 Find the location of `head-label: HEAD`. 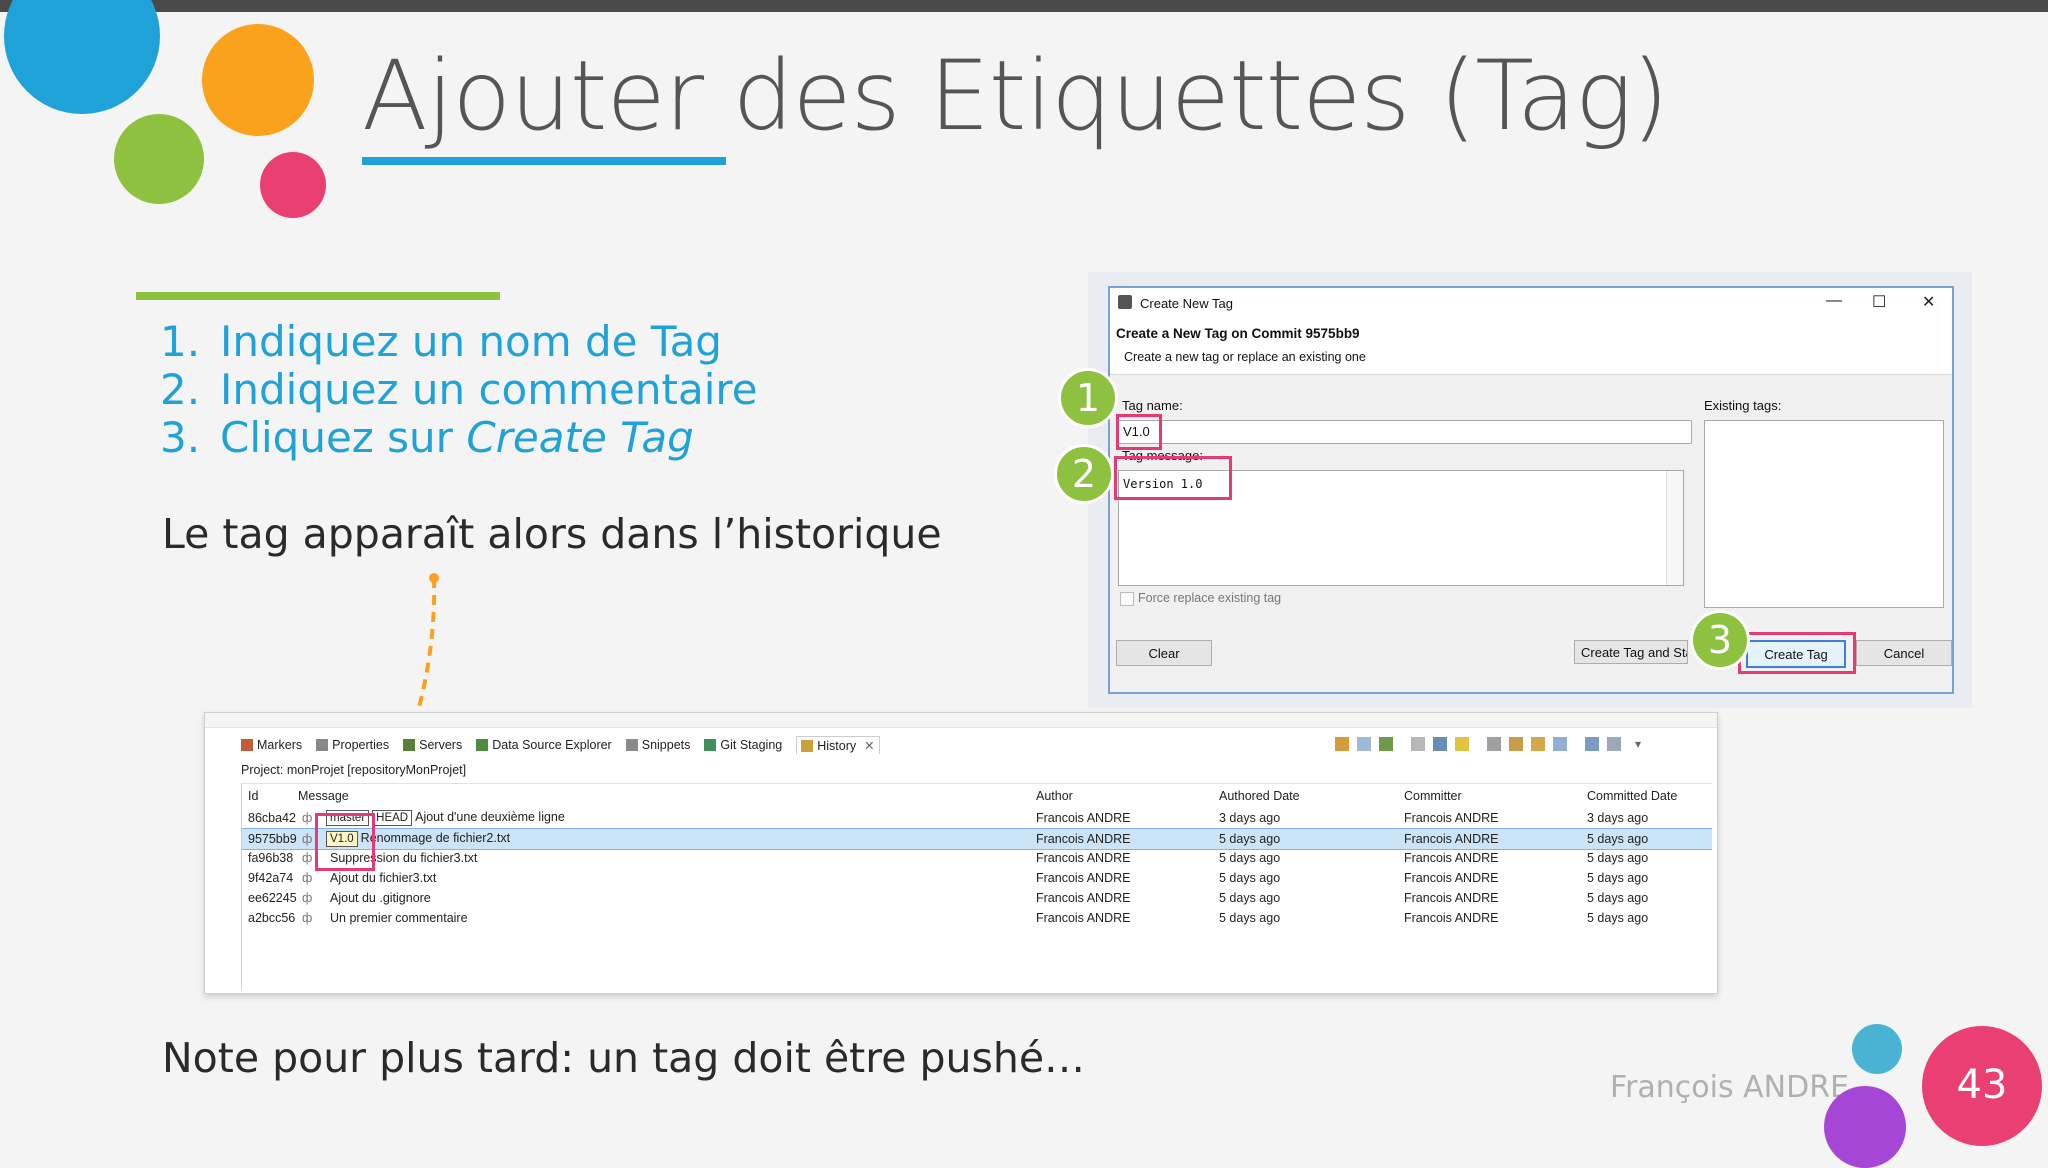

head-label: HEAD is located at coordinates (392, 818).